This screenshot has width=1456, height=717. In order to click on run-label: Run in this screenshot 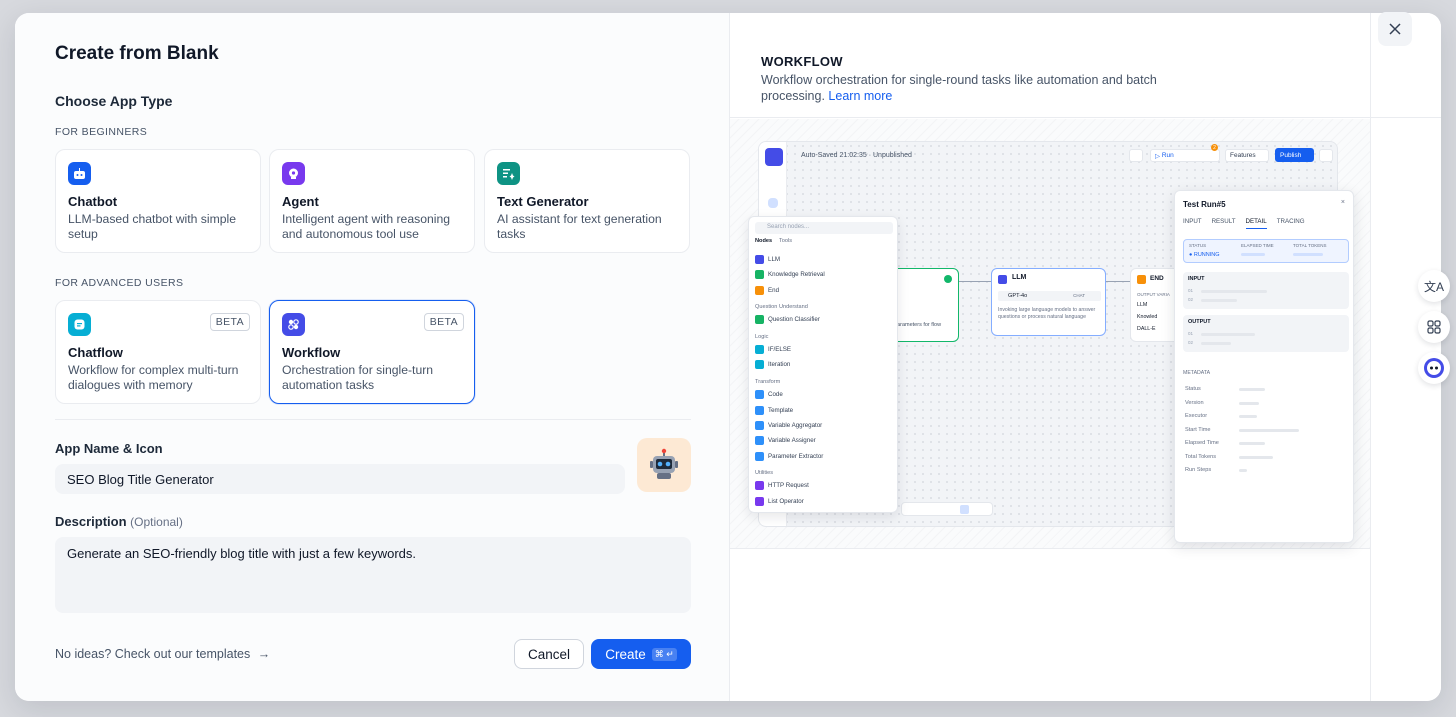, I will do `click(1167, 155)`.